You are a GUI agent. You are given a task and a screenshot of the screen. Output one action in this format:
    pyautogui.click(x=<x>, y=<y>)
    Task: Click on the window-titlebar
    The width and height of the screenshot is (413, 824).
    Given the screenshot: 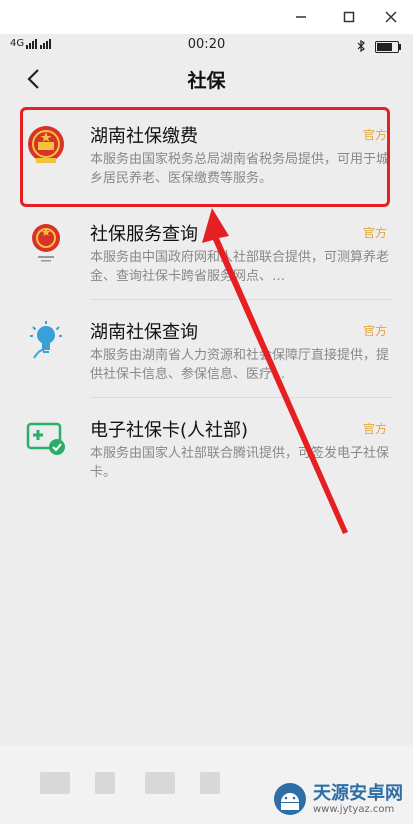 What is the action you would take?
    pyautogui.click(x=206, y=17)
    